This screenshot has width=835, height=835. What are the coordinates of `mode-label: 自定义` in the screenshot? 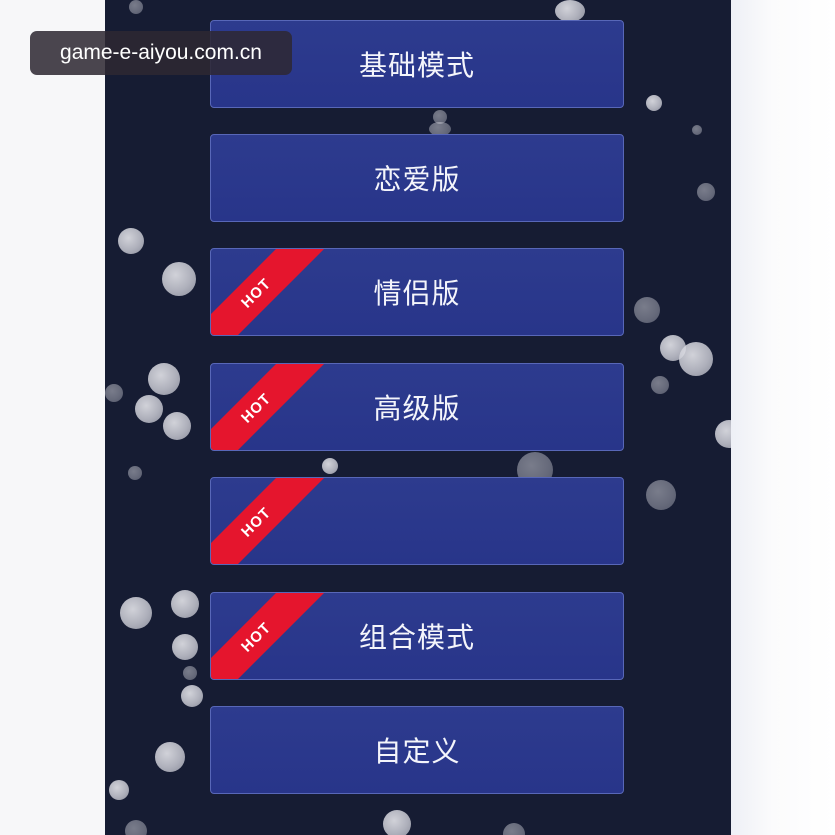 It's located at (417, 751).